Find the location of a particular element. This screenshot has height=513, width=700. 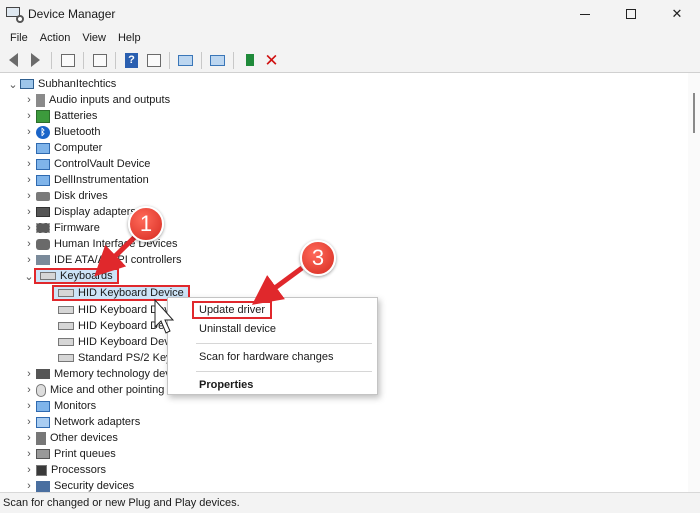

step-badge-3: 3 is located at coordinates (318, 258).